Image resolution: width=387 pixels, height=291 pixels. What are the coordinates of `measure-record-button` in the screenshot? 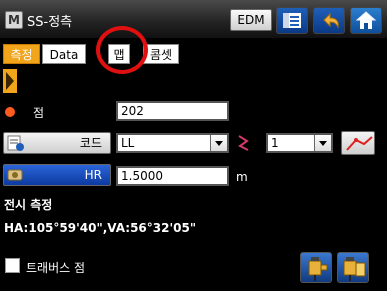 It's located at (353, 267).